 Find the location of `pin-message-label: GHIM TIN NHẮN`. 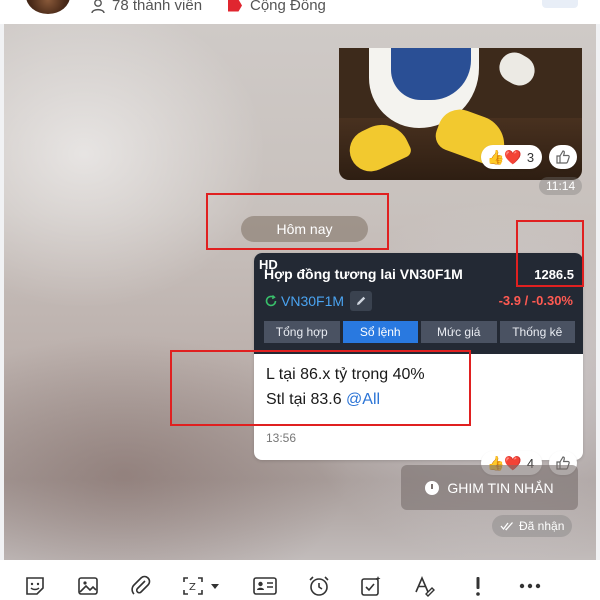

pin-message-label: GHIM TIN NHẮN is located at coordinates (500, 487).